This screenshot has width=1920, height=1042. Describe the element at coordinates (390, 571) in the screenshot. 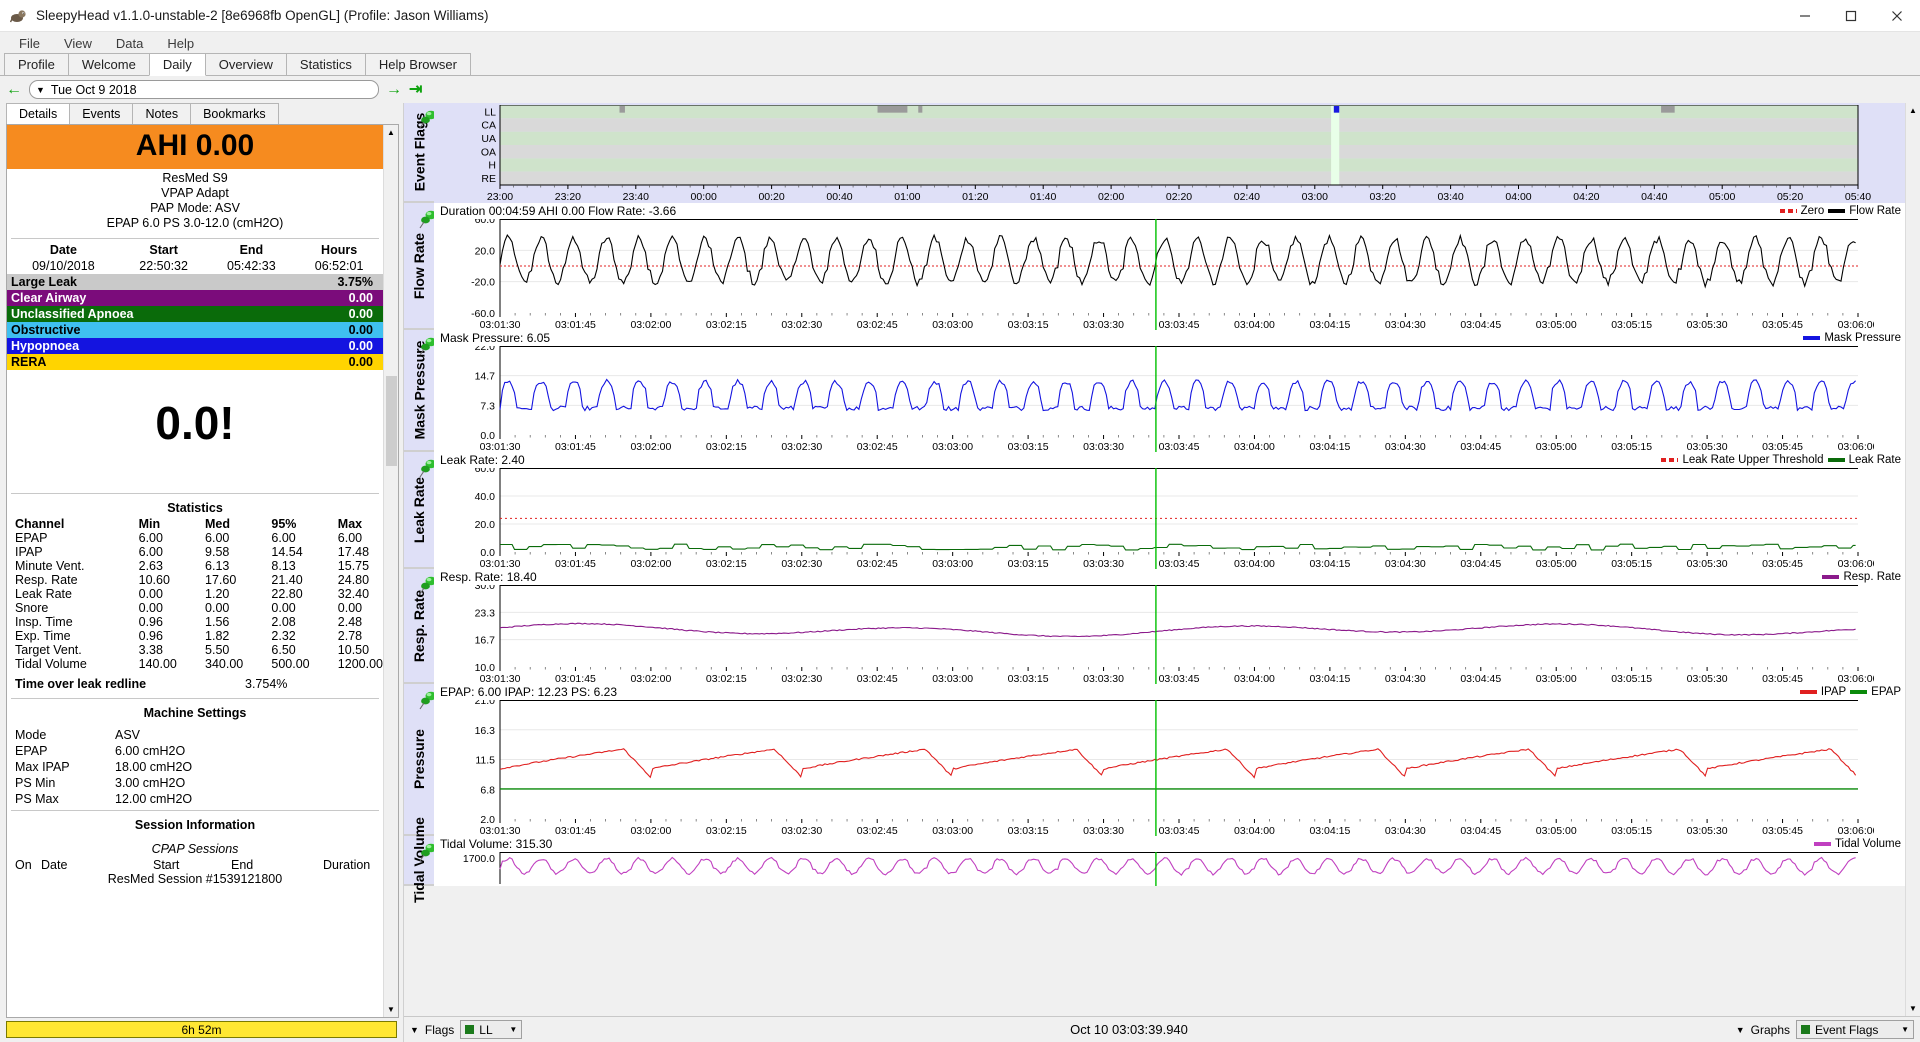

I see `details-scrollbar: ▲ ▼` at that location.